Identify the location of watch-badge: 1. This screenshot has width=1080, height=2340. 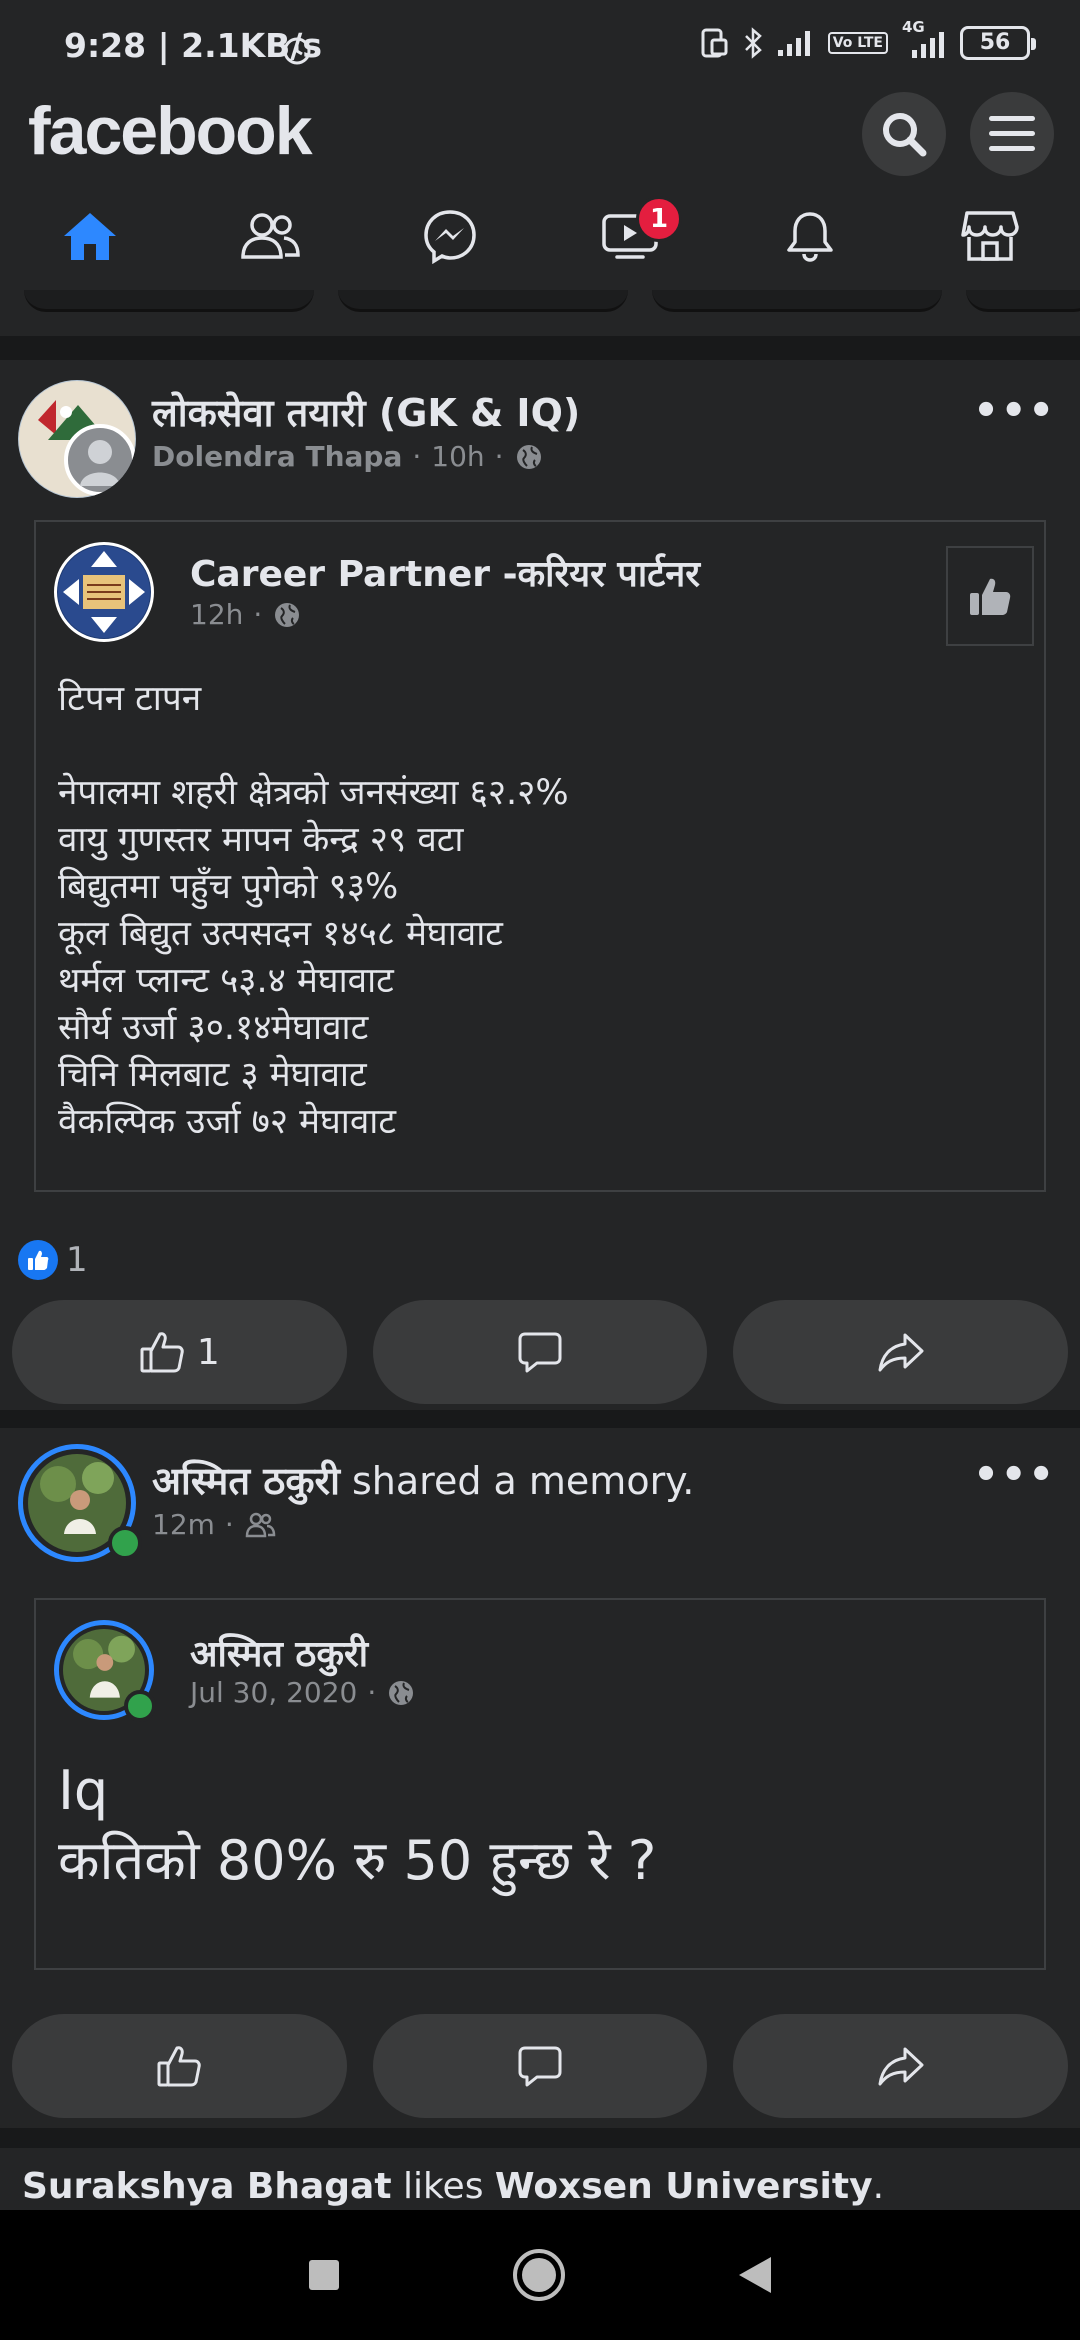
(659, 219).